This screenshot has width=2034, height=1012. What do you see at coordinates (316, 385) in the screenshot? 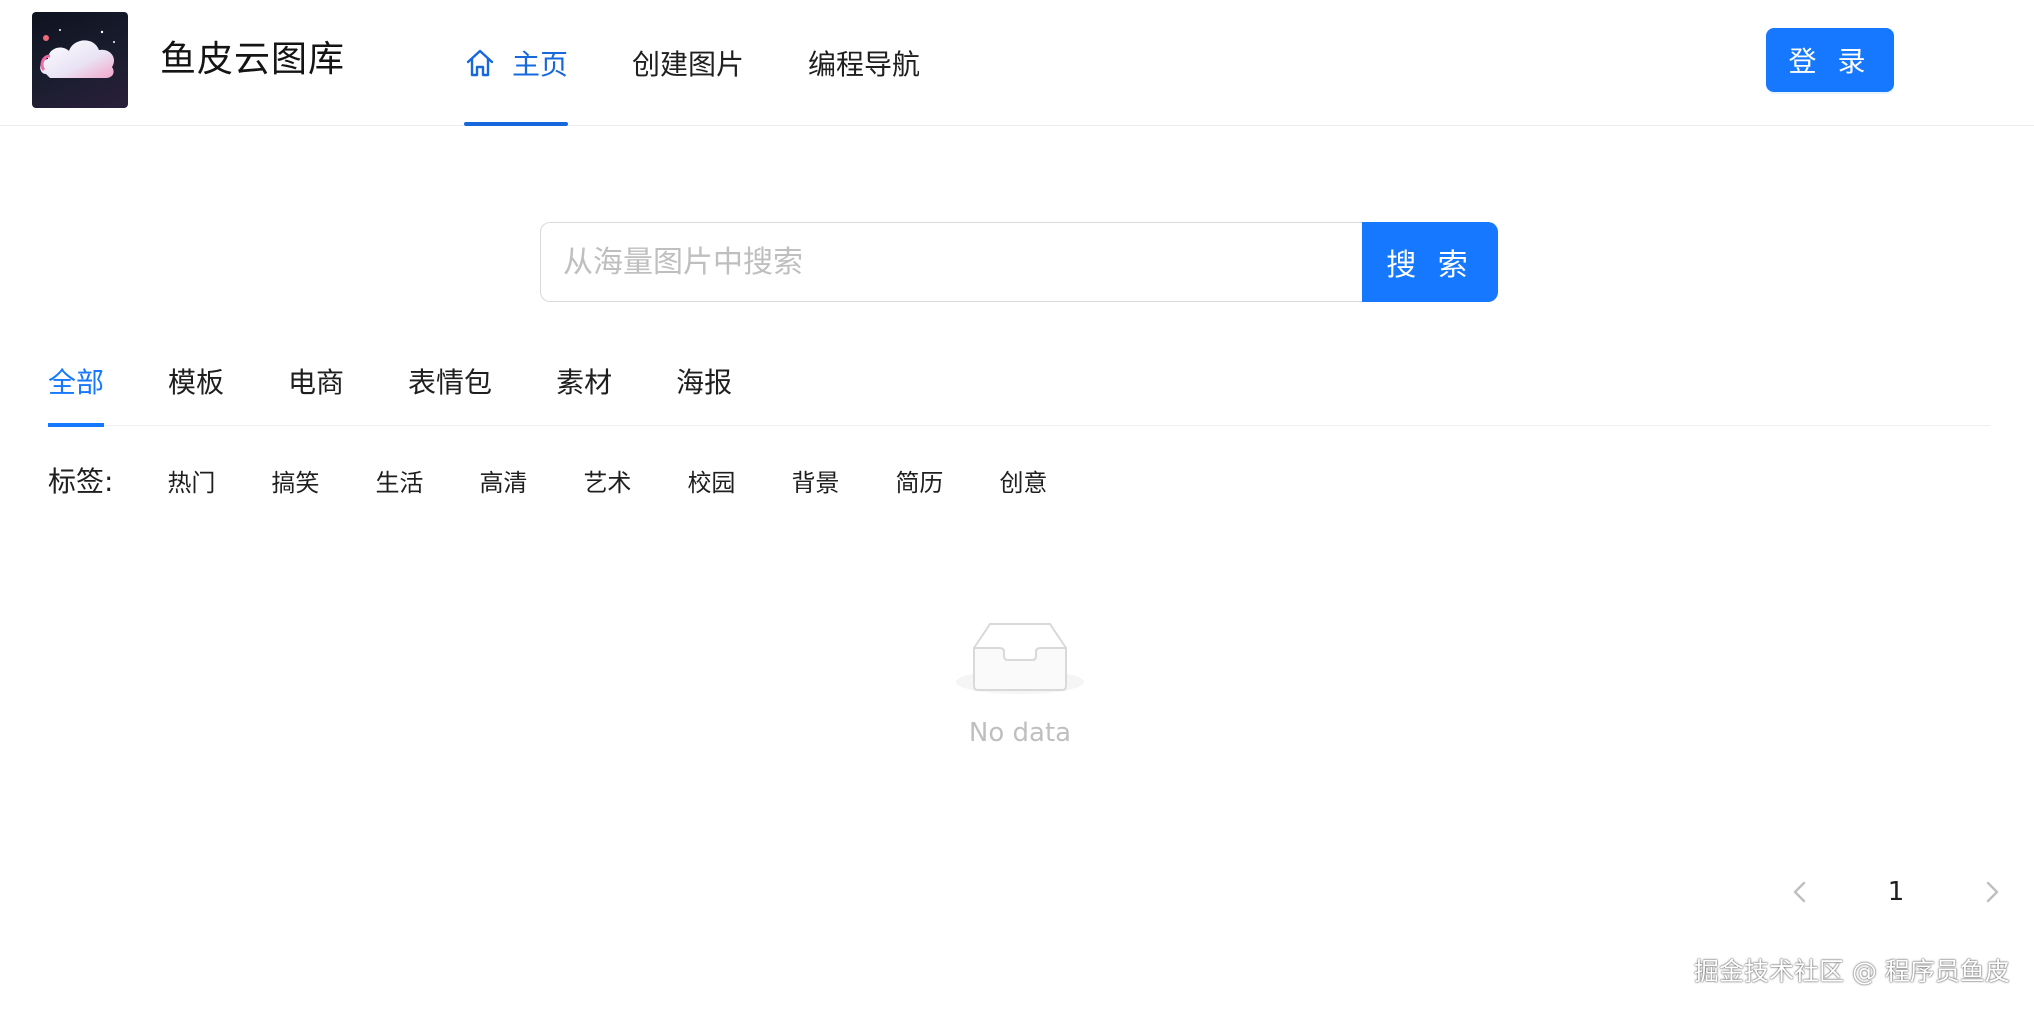
I see `tab-ecommerce: 电商` at bounding box center [316, 385].